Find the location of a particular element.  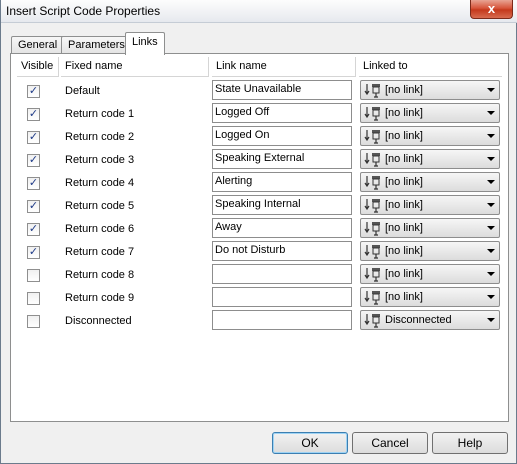

tab-general: General is located at coordinates (38, 45).